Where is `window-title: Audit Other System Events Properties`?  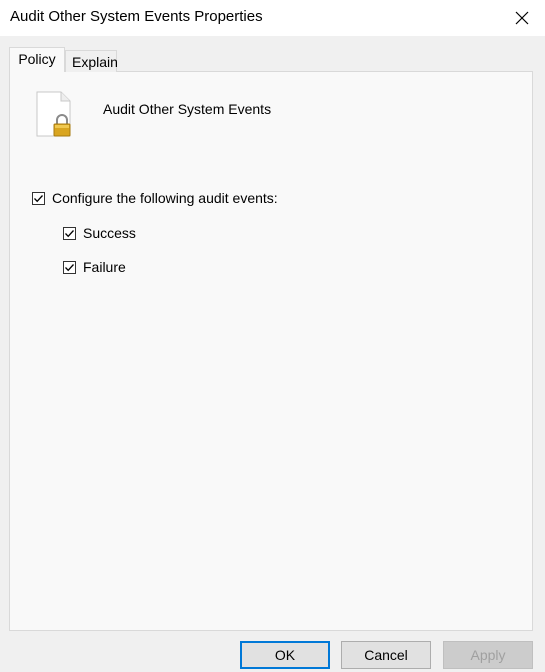
window-title: Audit Other System Events Properties is located at coordinates (136, 16).